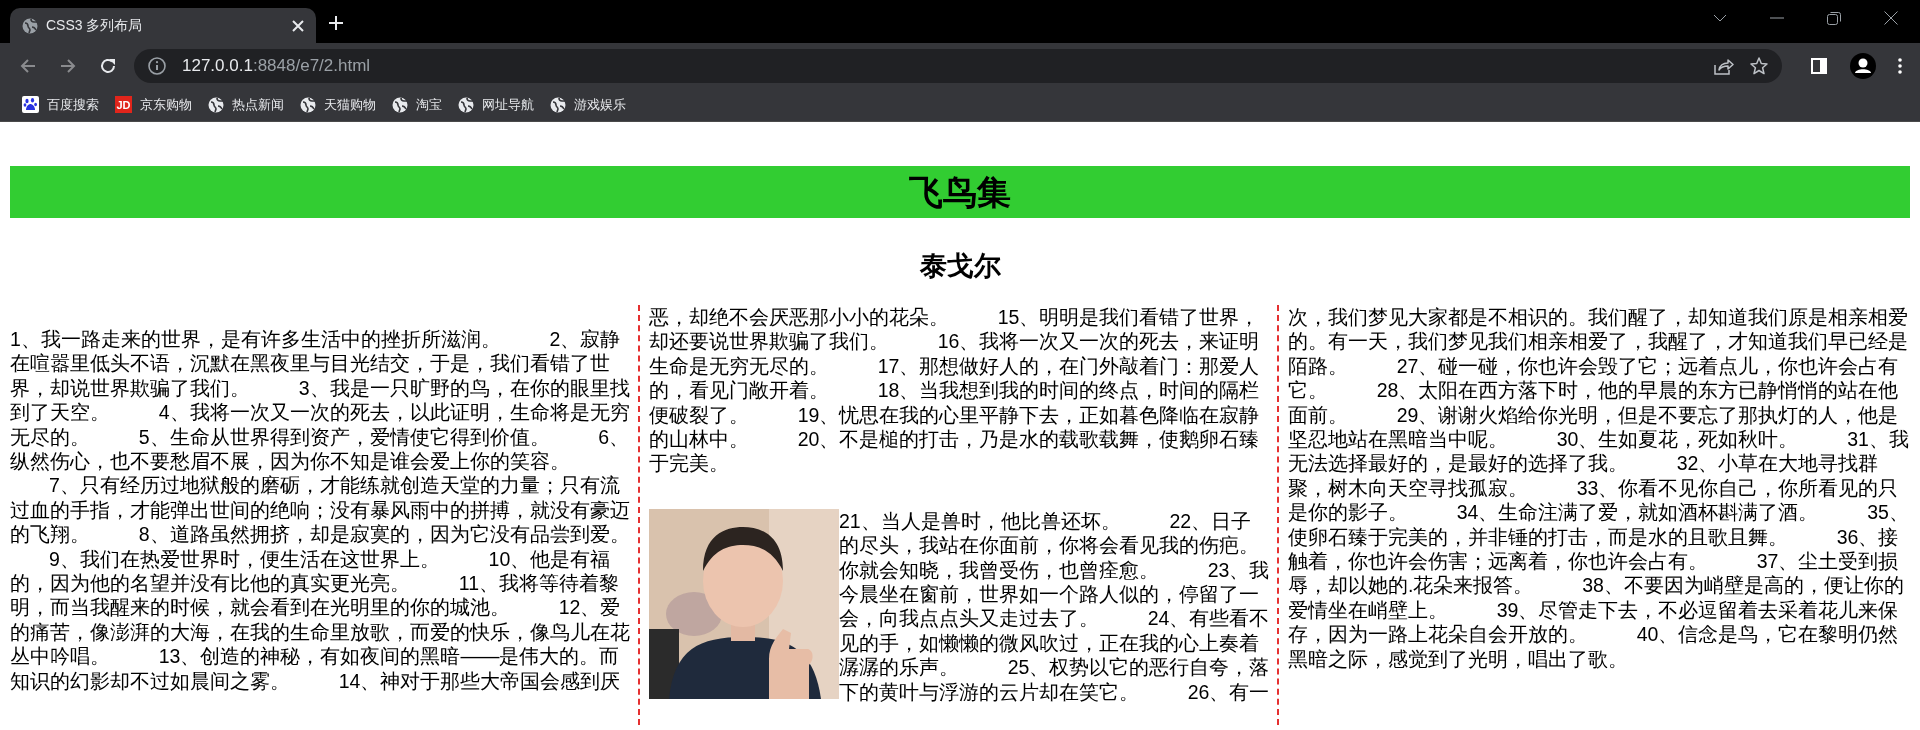 Image resolution: width=1920 pixels, height=730 pixels. What do you see at coordinates (1759, 65) in the screenshot?
I see `star-icon` at bounding box center [1759, 65].